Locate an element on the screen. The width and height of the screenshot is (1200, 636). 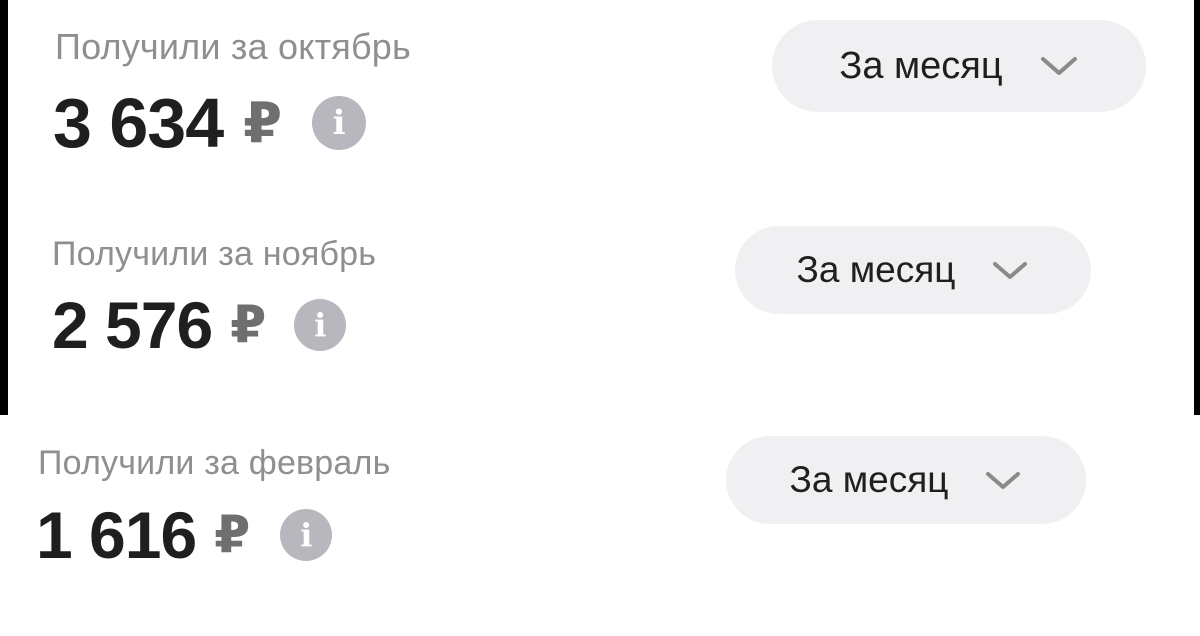
income-amount-row: 2 576 ₽ i is located at coordinates (199, 325).